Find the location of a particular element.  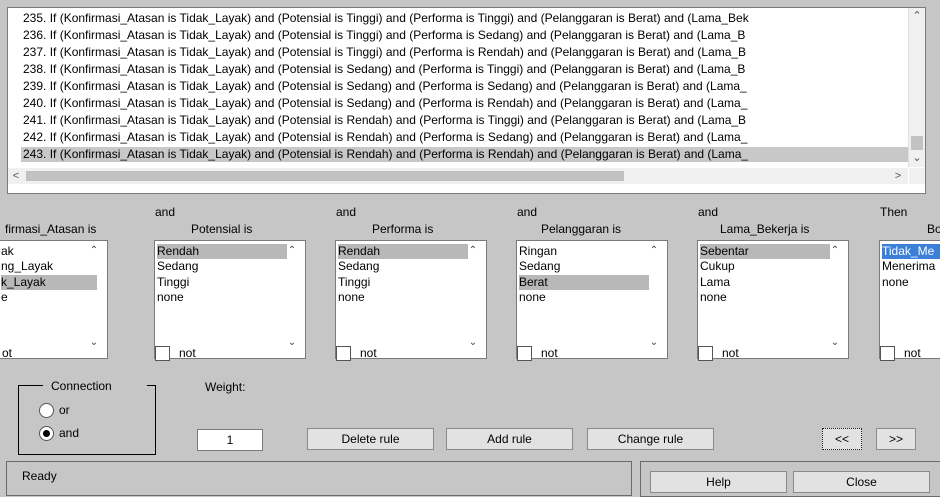

connection-group is located at coordinates (87, 420).